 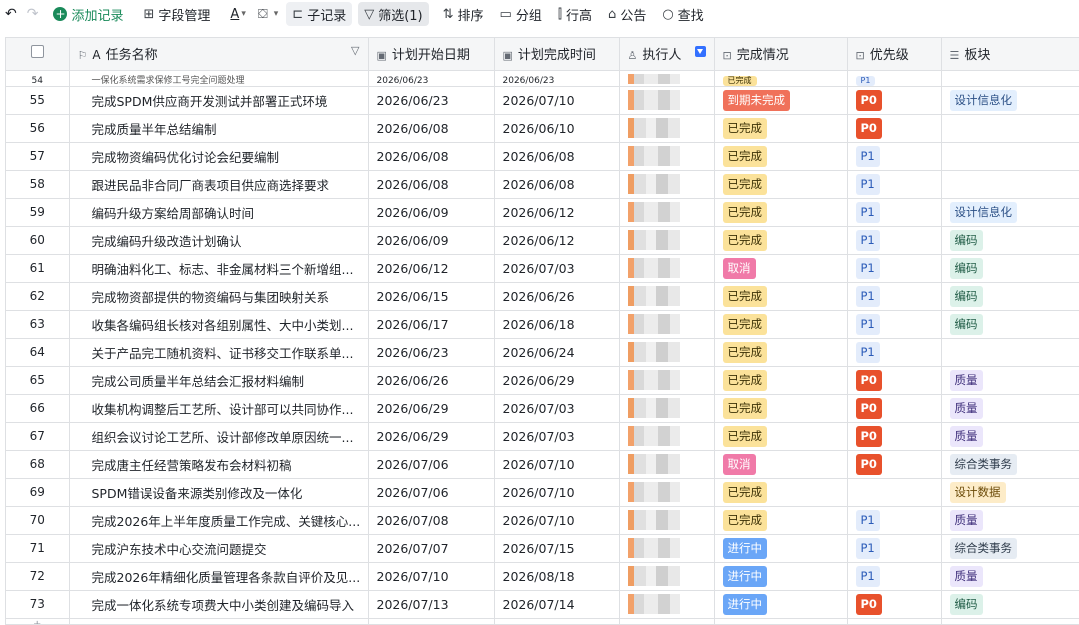 What do you see at coordinates (1010, 492) in the screenshot?
I see `block-cell: 设计数据` at bounding box center [1010, 492].